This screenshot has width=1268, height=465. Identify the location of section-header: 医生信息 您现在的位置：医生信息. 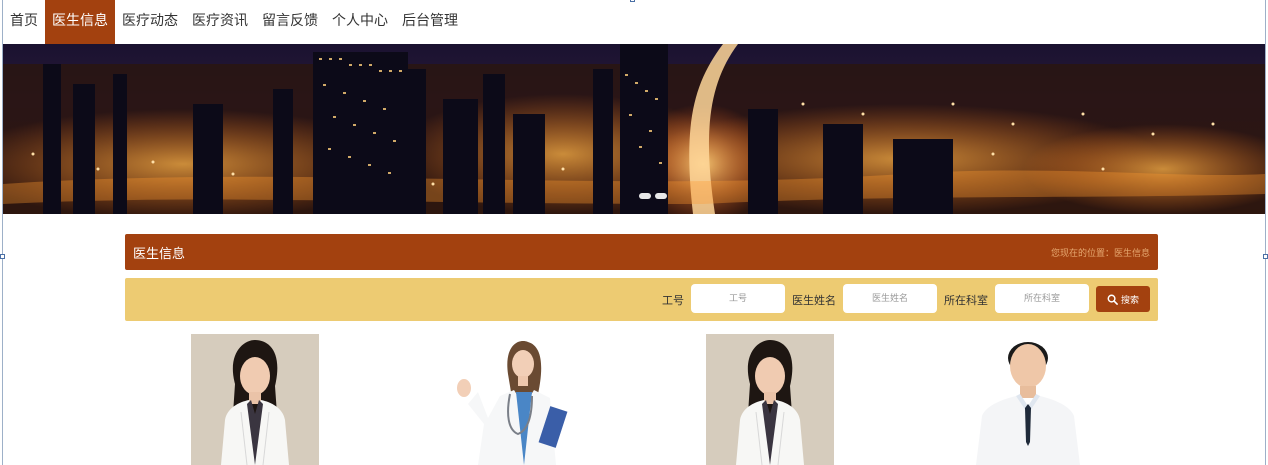
(641, 252).